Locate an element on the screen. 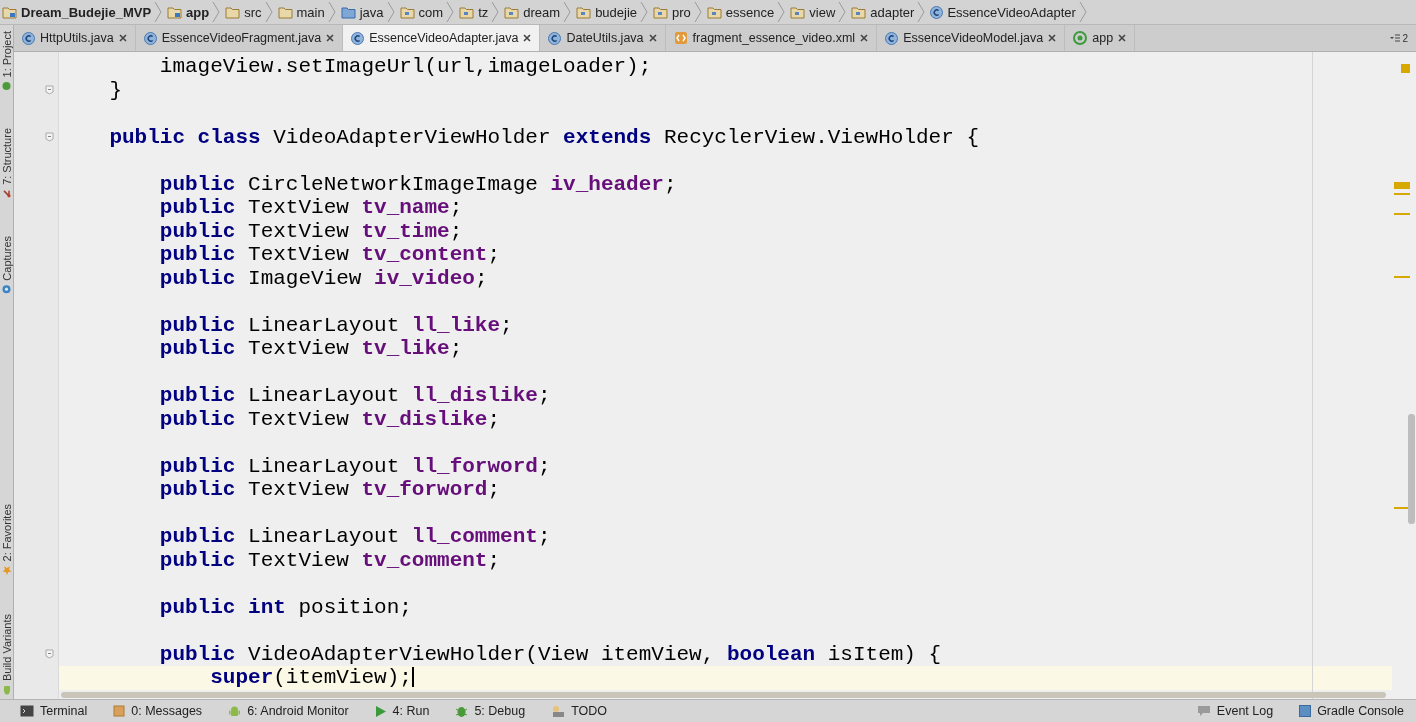  tool-window-button: 5: Debug is located at coordinates (490, 711).